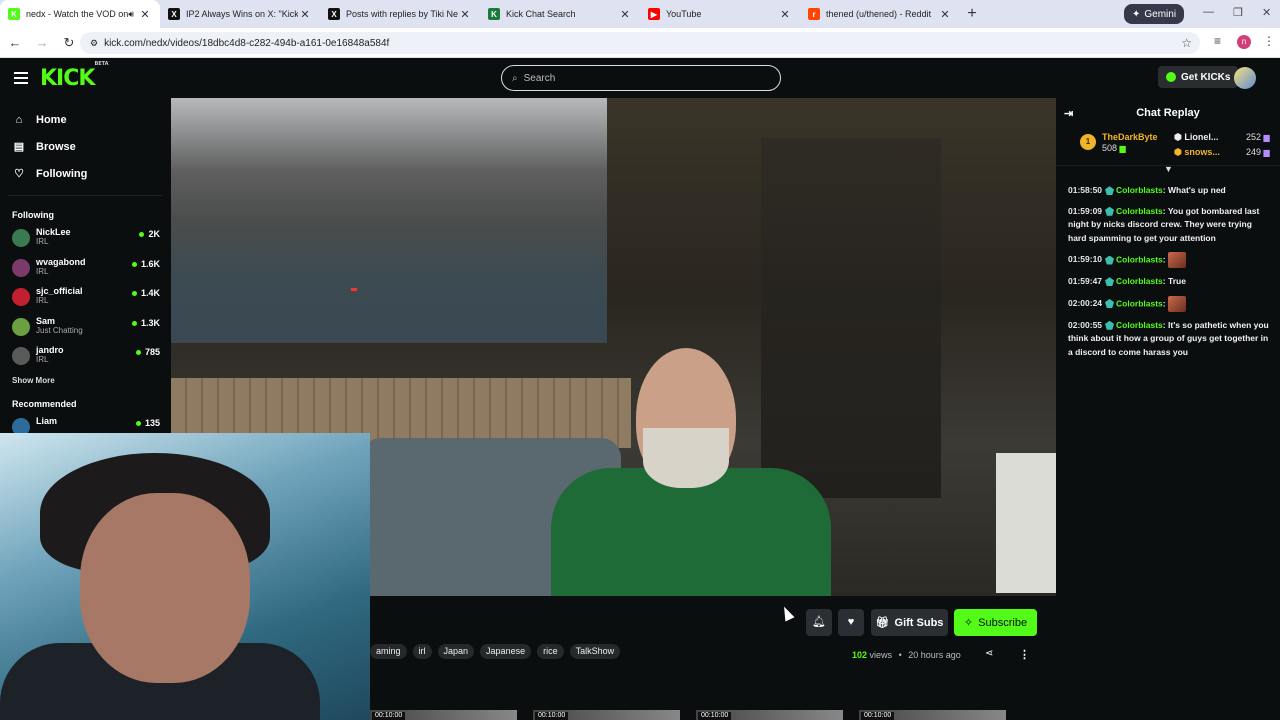 The height and width of the screenshot is (720, 1280). I want to click on reading-list-icon: ≡, so click(1217, 41).